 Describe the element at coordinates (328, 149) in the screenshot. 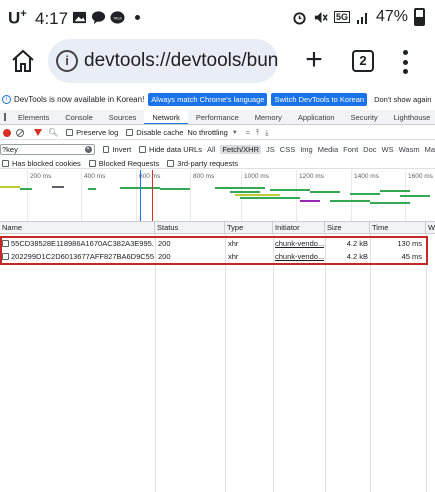

I see `type-filter-media: Media` at that location.